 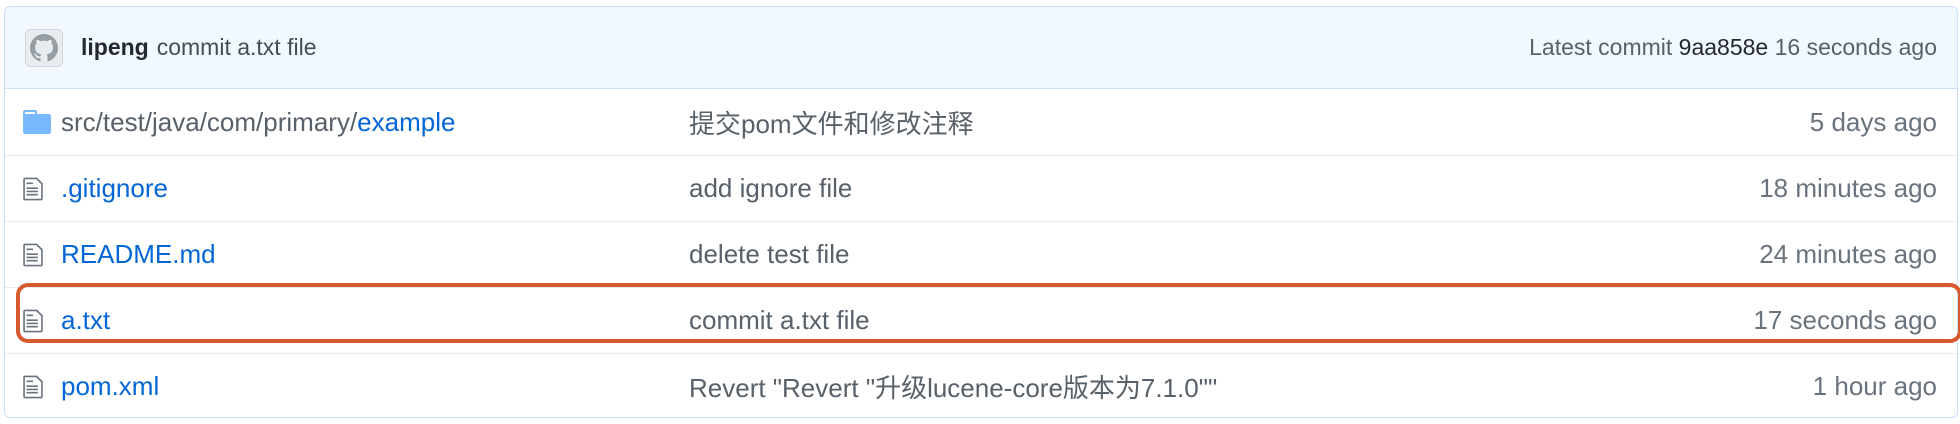 What do you see at coordinates (1855, 47) in the screenshot?
I see `commit-age: 16 seconds ago` at bounding box center [1855, 47].